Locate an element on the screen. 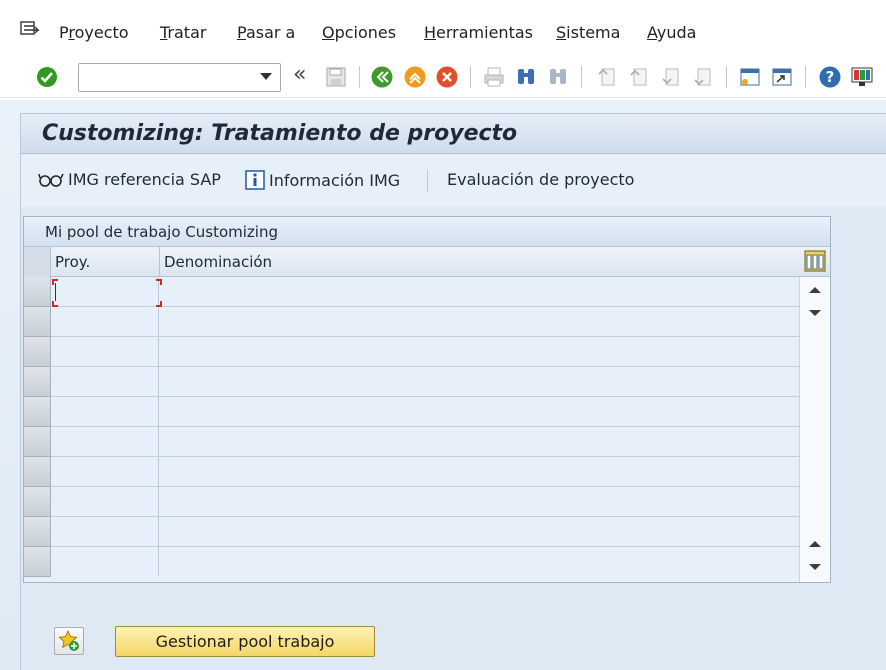 The image size is (886, 670). first-page-icon is located at coordinates (607, 77).